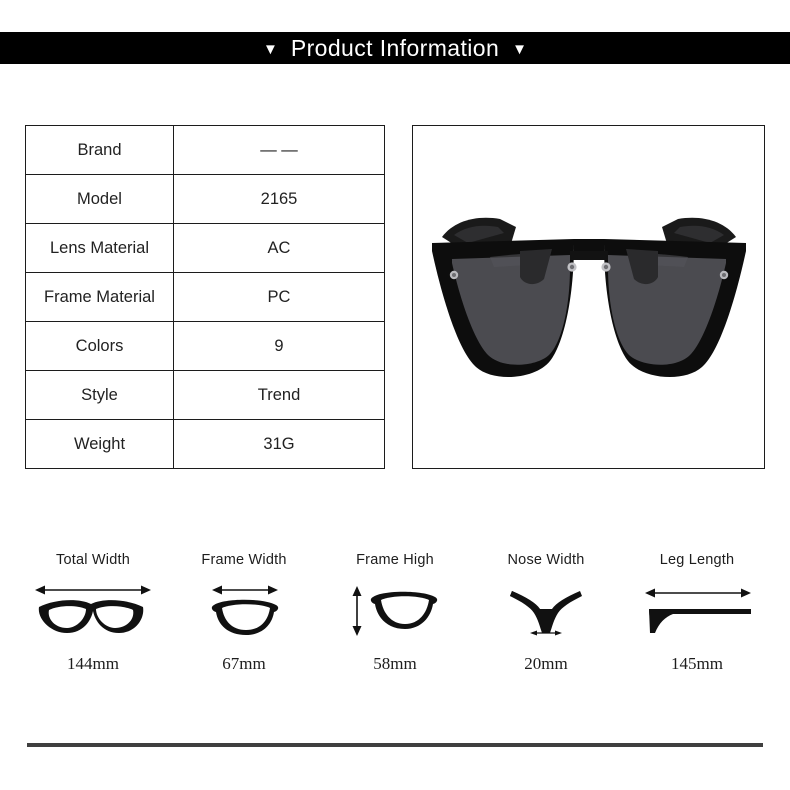 The height and width of the screenshot is (790, 790). I want to click on nose-bridge-icon, so click(546, 611).